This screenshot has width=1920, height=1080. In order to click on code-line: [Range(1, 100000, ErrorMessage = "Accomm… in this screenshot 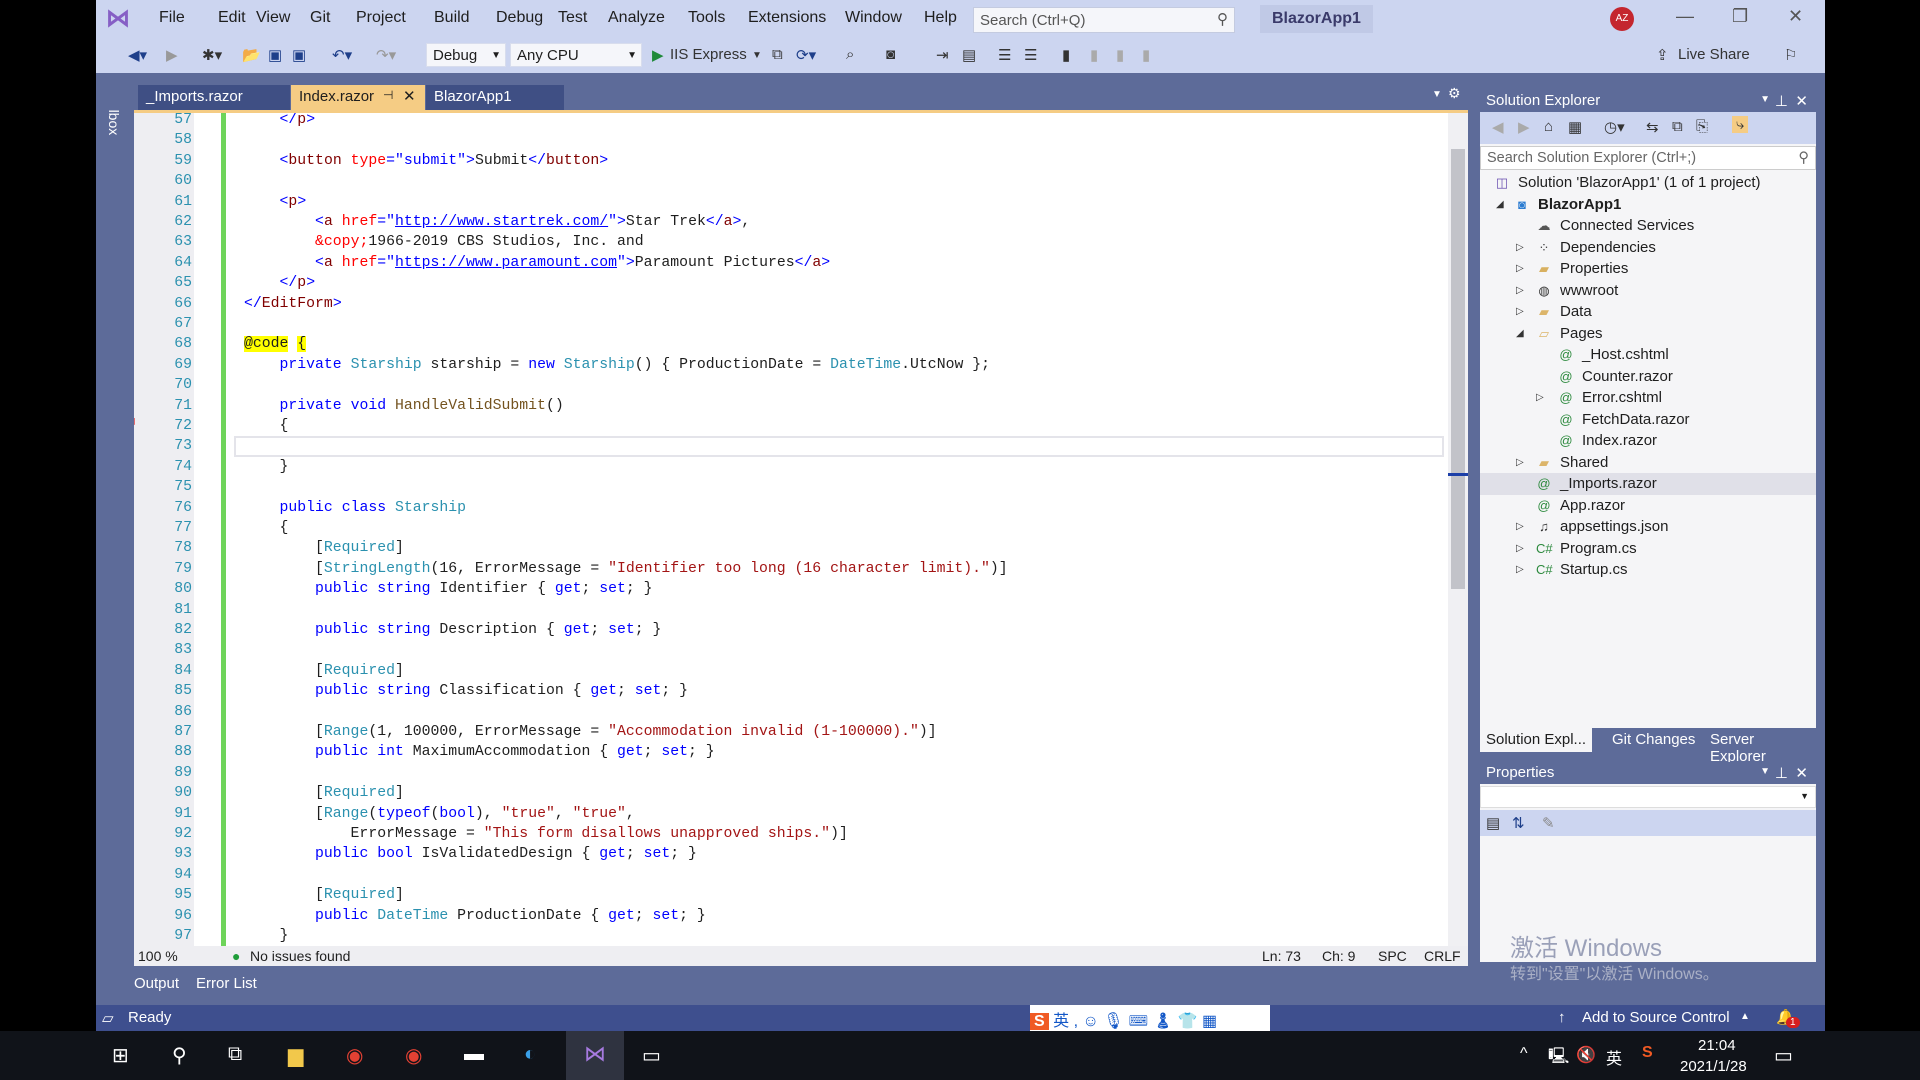, I will do `click(590, 732)`.